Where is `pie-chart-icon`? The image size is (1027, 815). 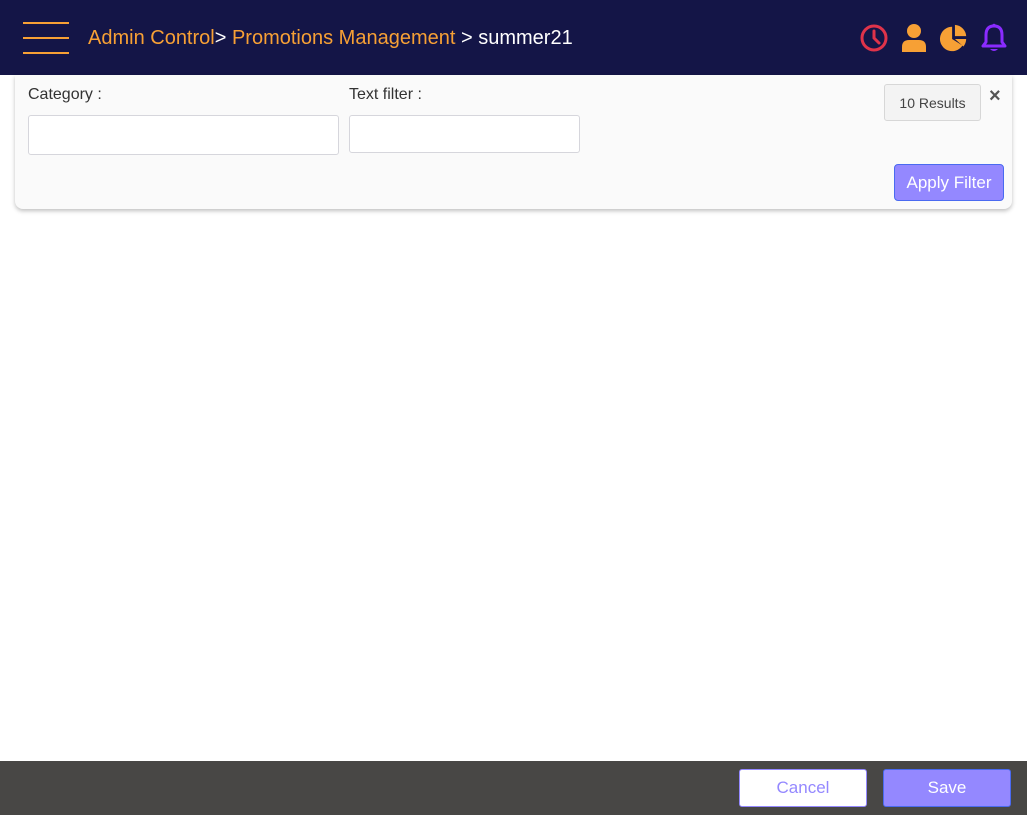 pie-chart-icon is located at coordinates (954, 38).